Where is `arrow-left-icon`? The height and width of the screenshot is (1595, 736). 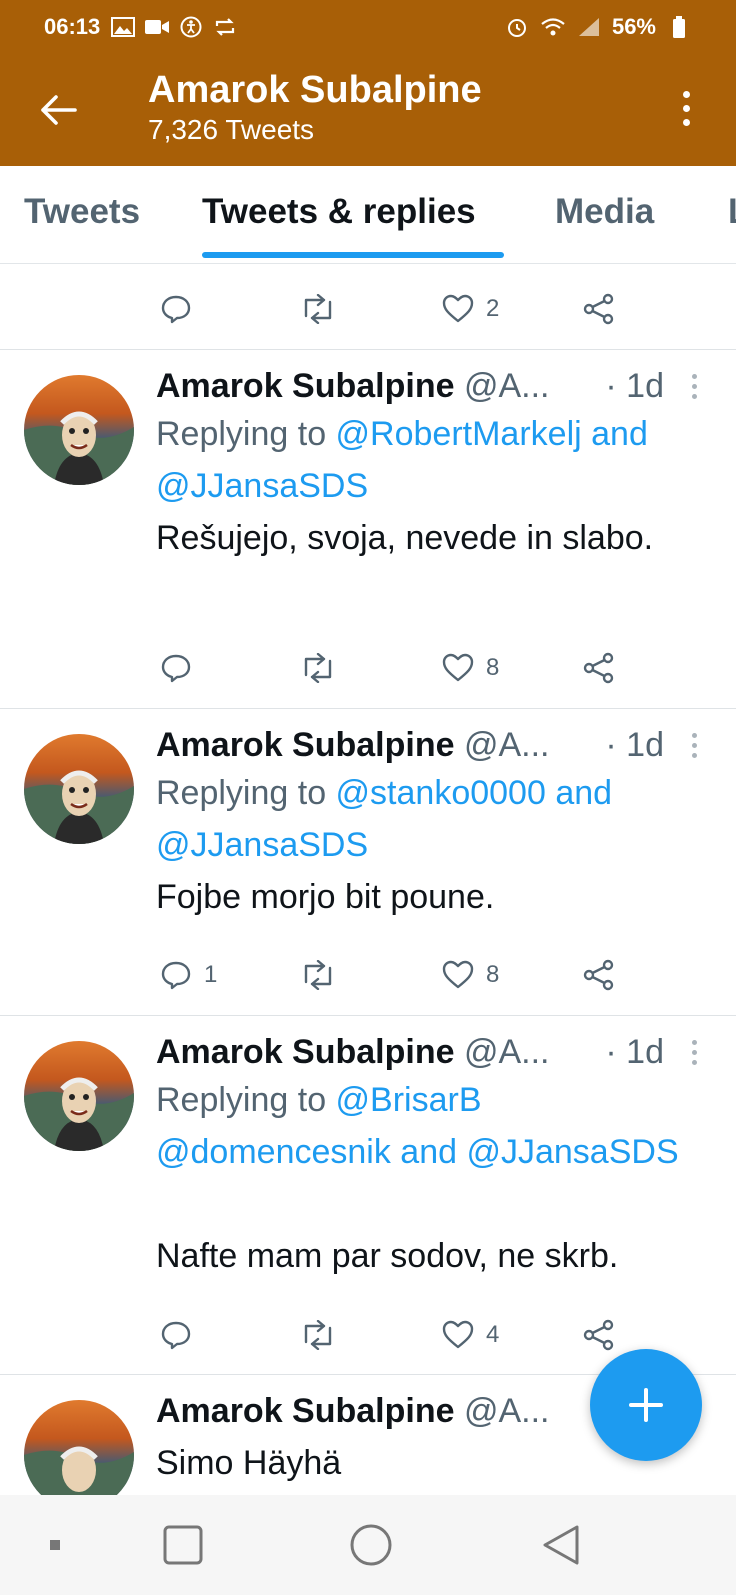 arrow-left-icon is located at coordinates (59, 110).